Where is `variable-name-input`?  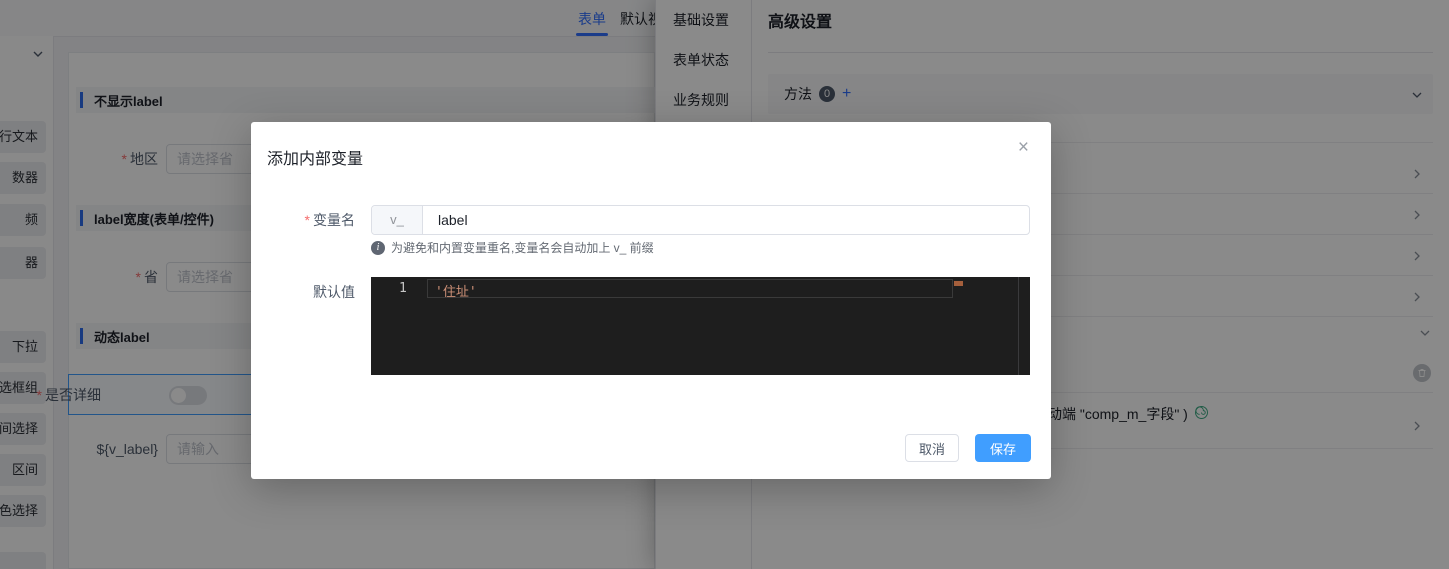
variable-name-input is located at coordinates (726, 220).